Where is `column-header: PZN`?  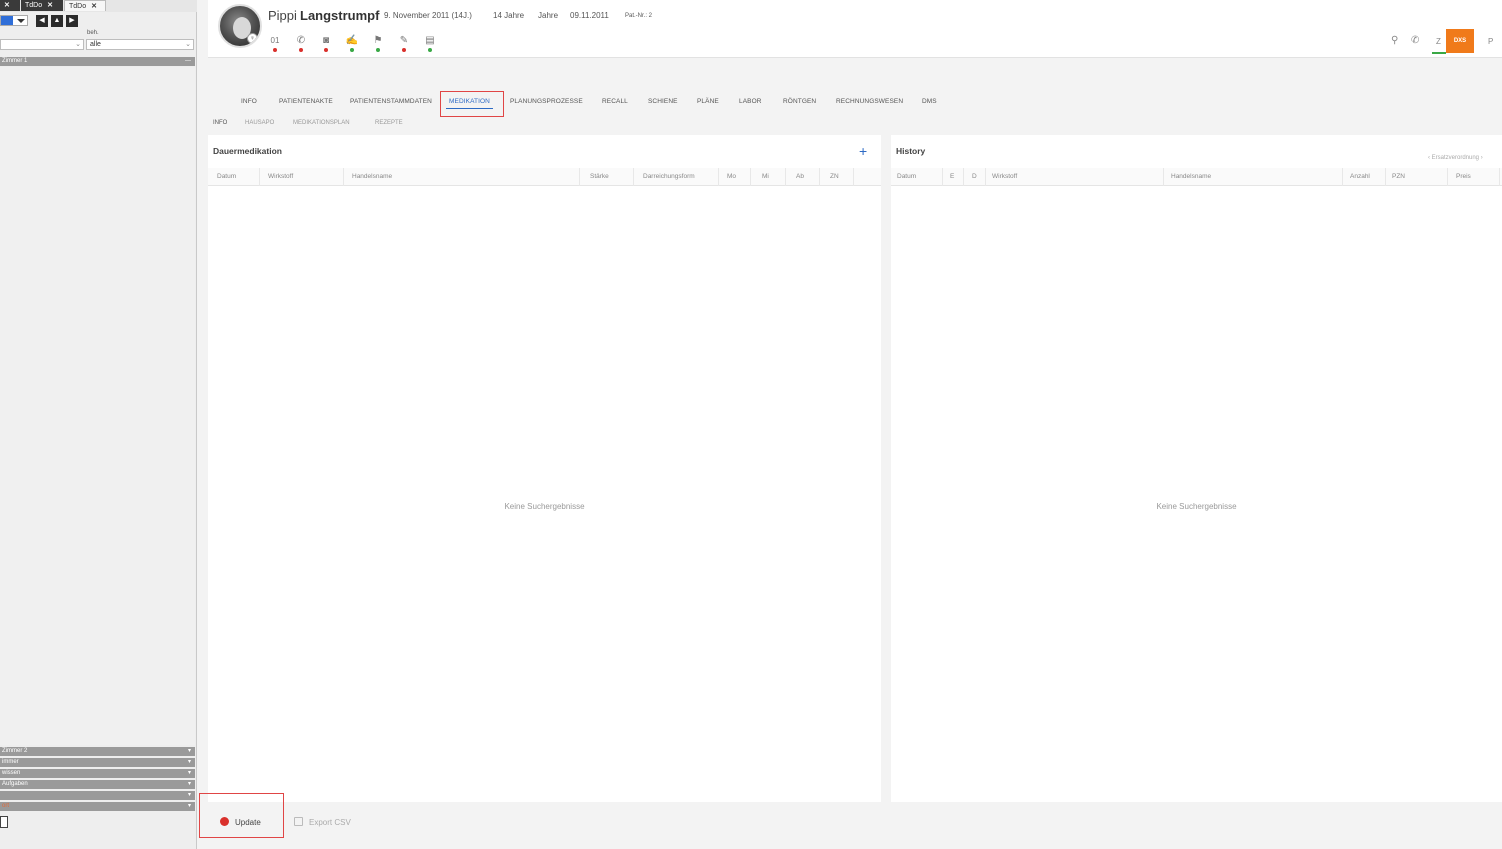
column-header: PZN is located at coordinates (1418, 177).